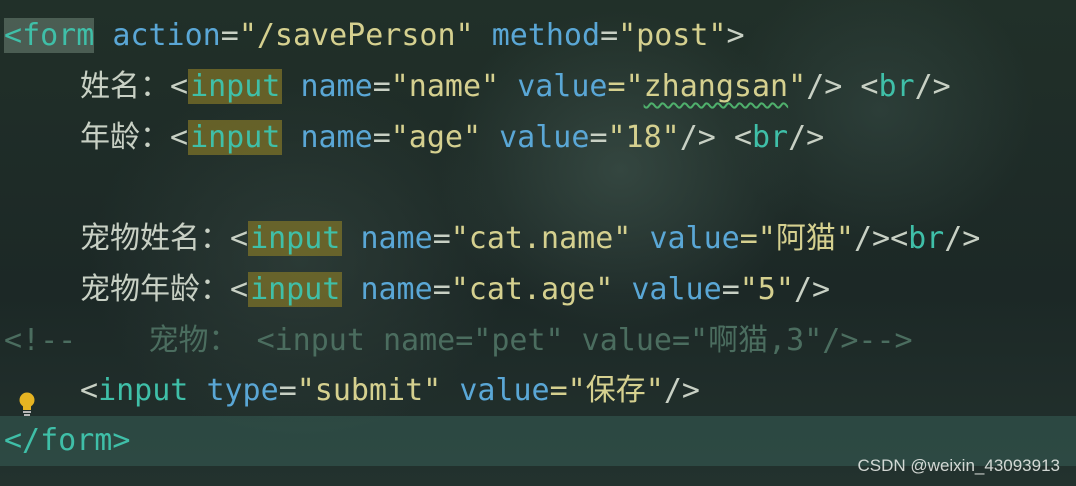  Describe the element at coordinates (155, 289) in the screenshot. I see `label-text: 宠物年龄：` at that location.